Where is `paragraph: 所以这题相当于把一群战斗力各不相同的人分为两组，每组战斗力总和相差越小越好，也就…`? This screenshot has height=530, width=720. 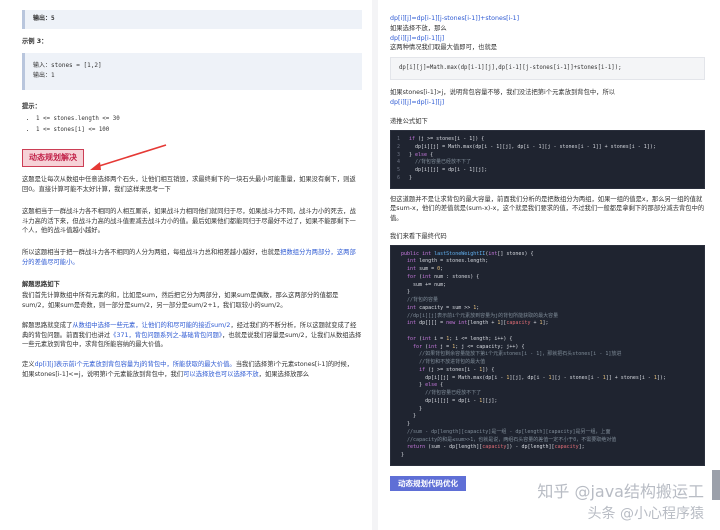 paragraph: 所以这题相当于把一群战斗力各不相同的人分为两组，每组战斗力总和相差越小越好，也就… is located at coordinates (189, 257).